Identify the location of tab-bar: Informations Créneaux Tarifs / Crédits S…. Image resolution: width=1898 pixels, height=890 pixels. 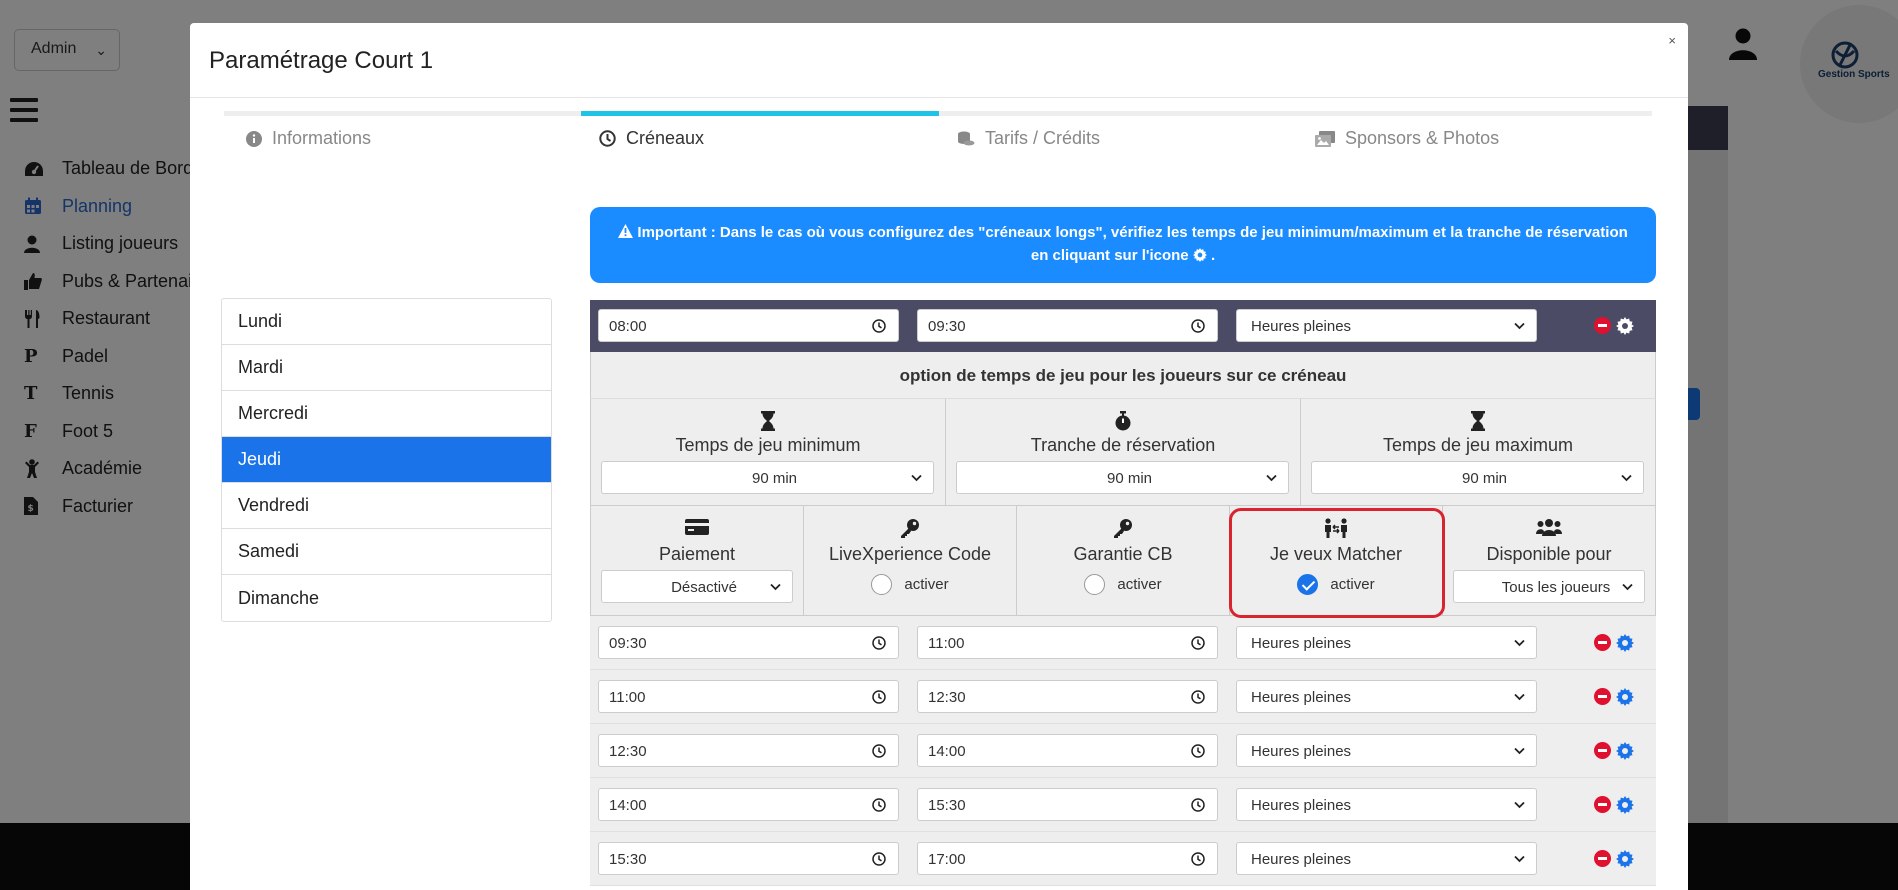
(938, 133).